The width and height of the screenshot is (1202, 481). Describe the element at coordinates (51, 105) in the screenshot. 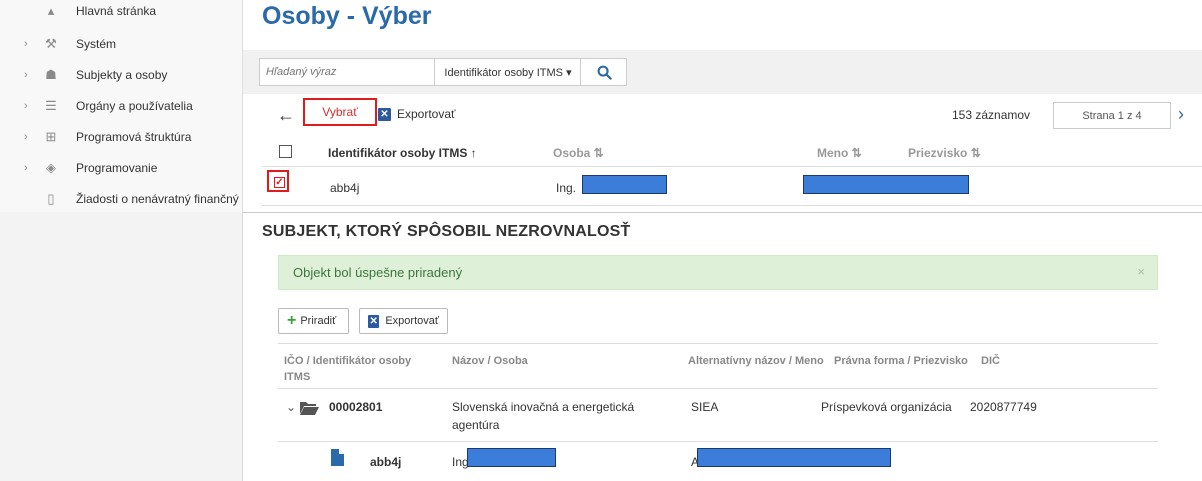

I see `user-list-icon: ☰` at that location.